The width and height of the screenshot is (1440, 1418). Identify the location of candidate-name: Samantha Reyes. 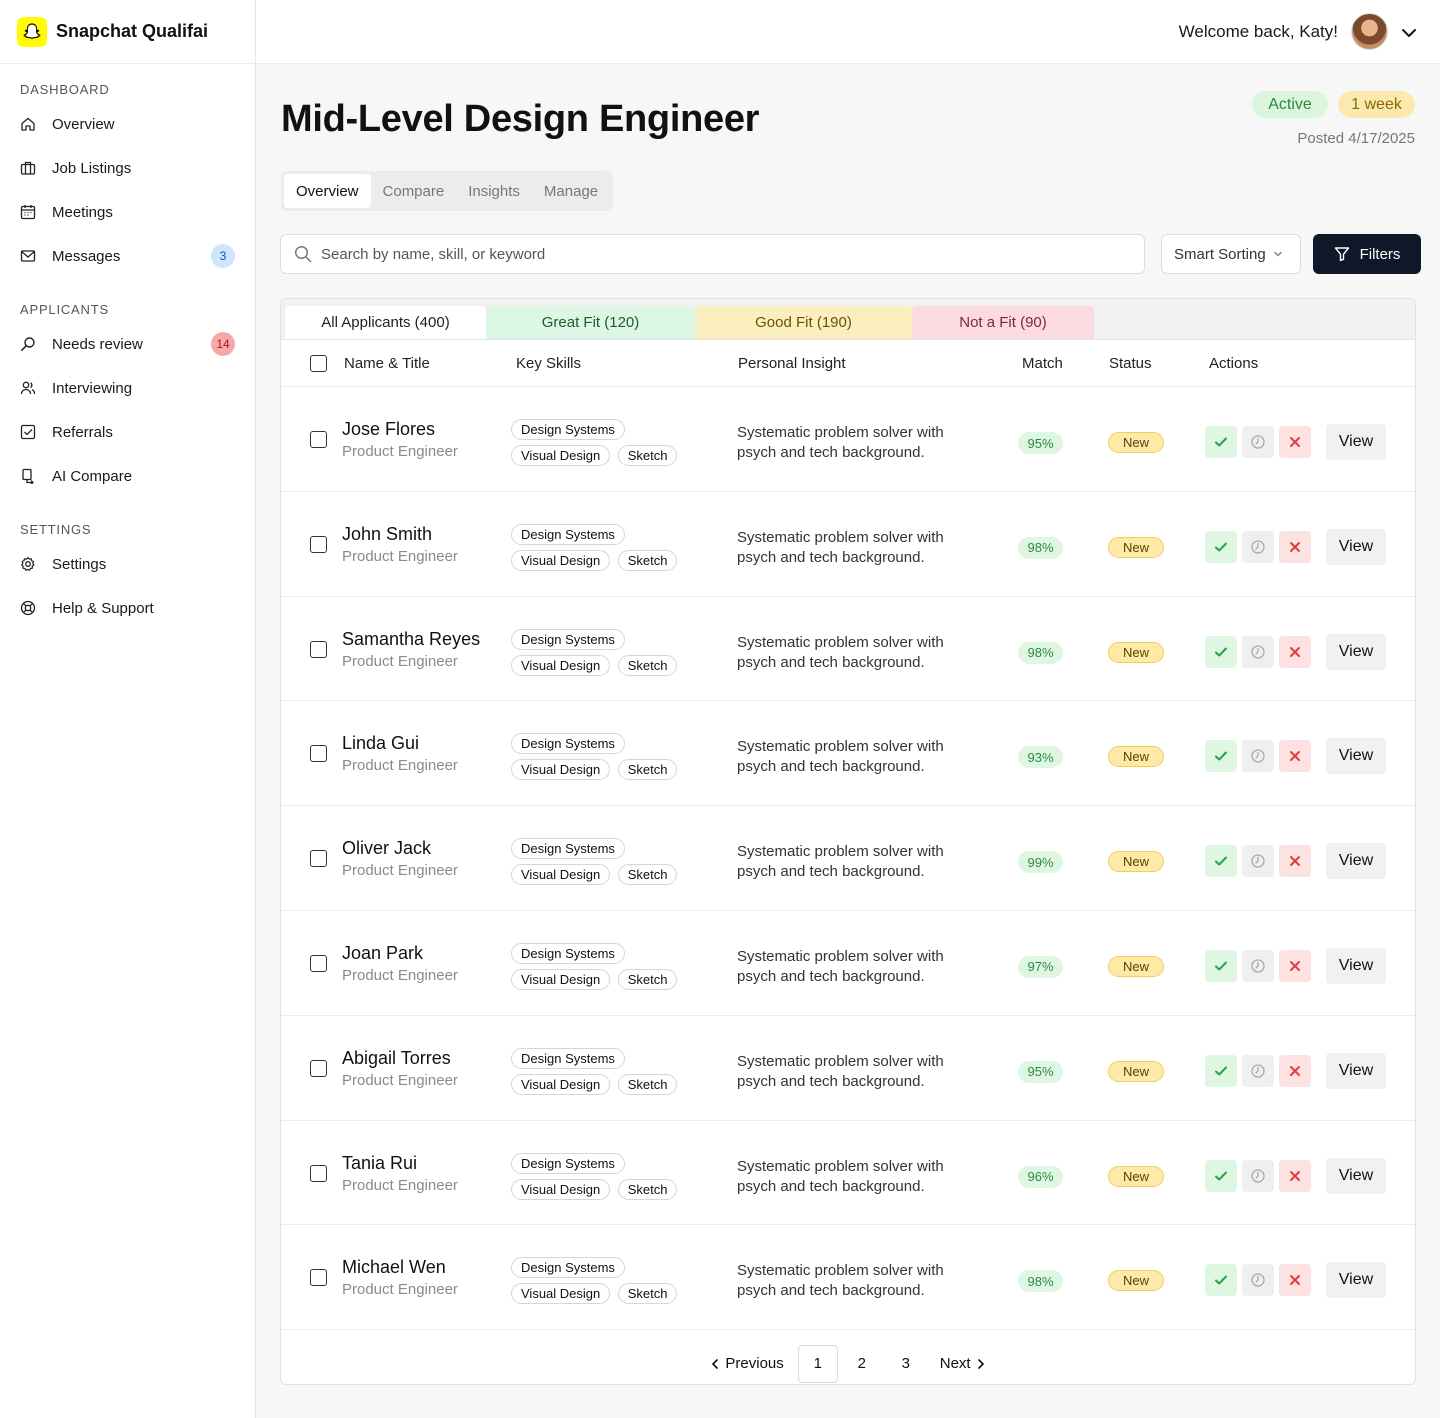
(411, 639).